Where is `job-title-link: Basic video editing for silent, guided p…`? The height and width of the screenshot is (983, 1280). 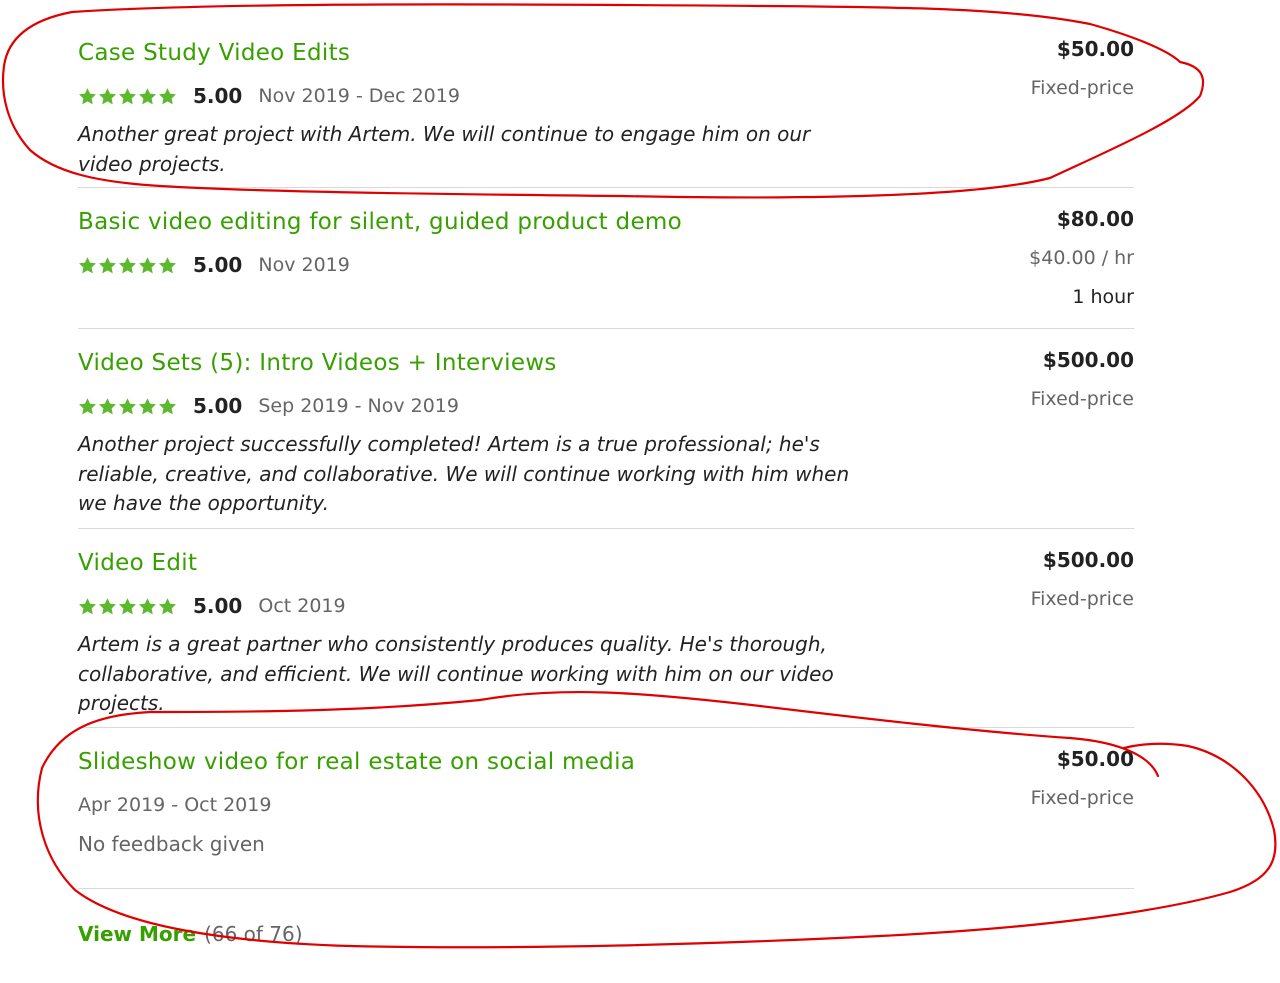
job-title-link: Basic video editing for silent, guided p… is located at coordinates (380, 222).